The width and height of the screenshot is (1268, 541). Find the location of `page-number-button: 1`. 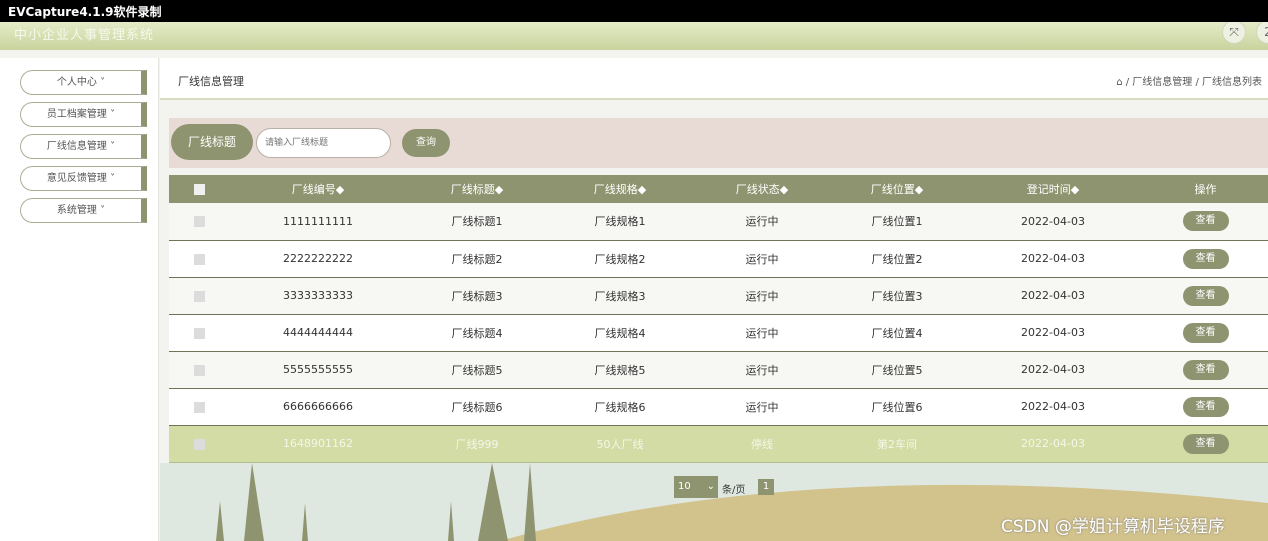

page-number-button: 1 is located at coordinates (766, 487).